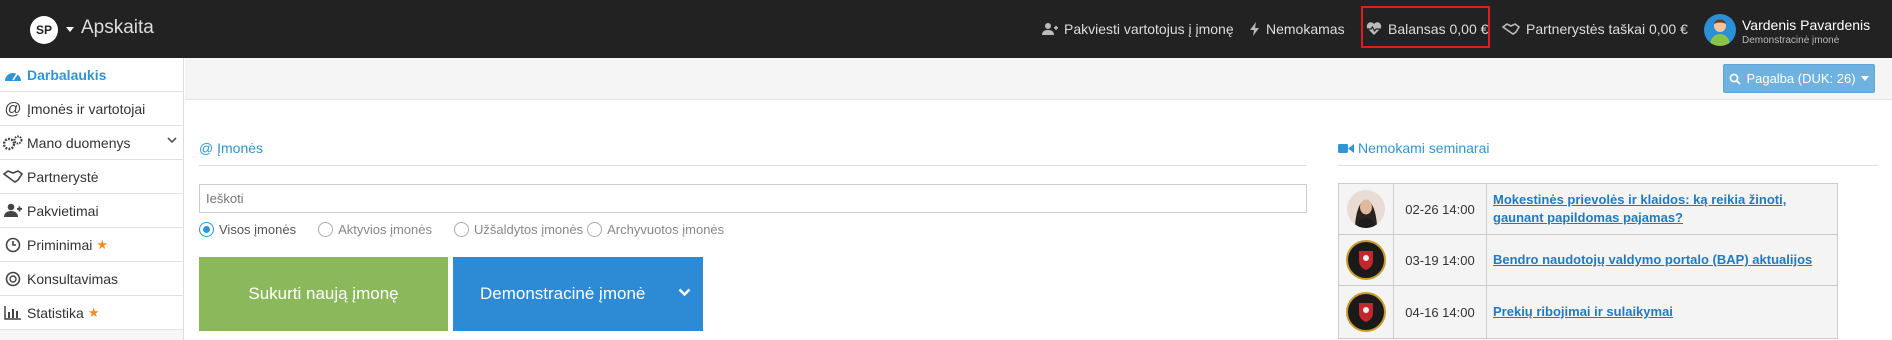 The width and height of the screenshot is (1892, 340). What do you see at coordinates (1662, 312) in the screenshot?
I see `seminar-link: Prekių ribojimai ir sulaikymai` at bounding box center [1662, 312].